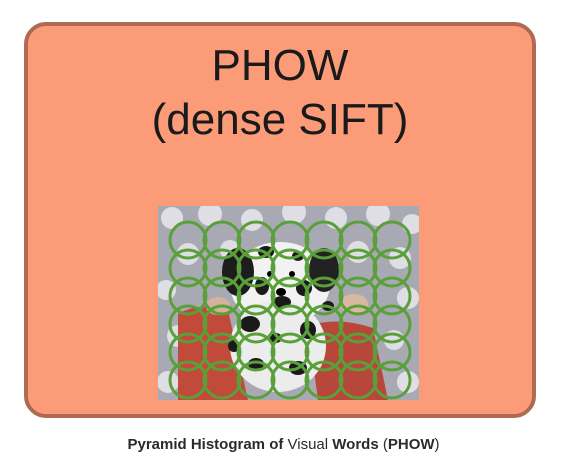 The image size is (567, 475). Describe the element at coordinates (355, 444) in the screenshot. I see `caption-words: Words` at that location.